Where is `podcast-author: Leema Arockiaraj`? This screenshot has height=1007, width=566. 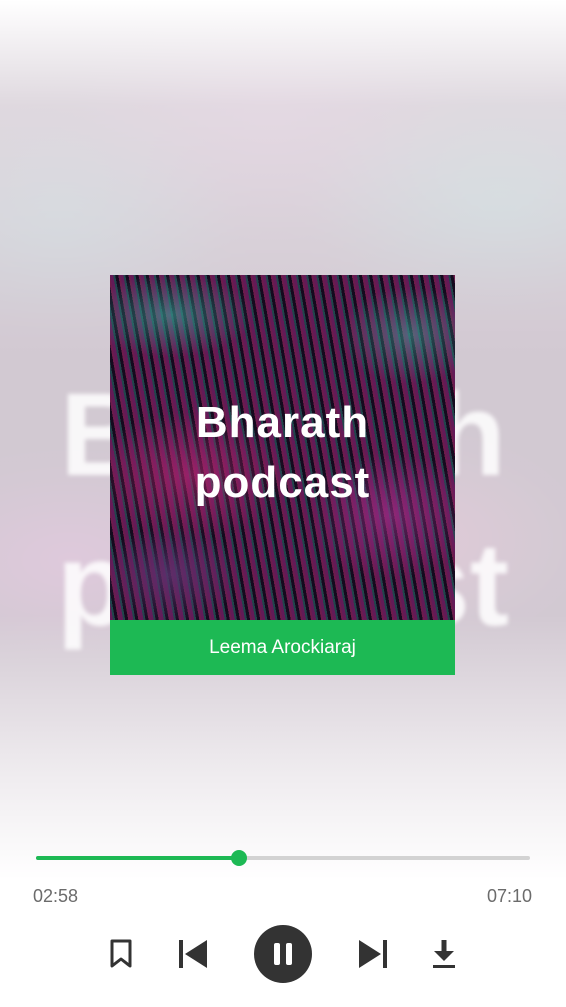 podcast-author: Leema Arockiaraj is located at coordinates (282, 647).